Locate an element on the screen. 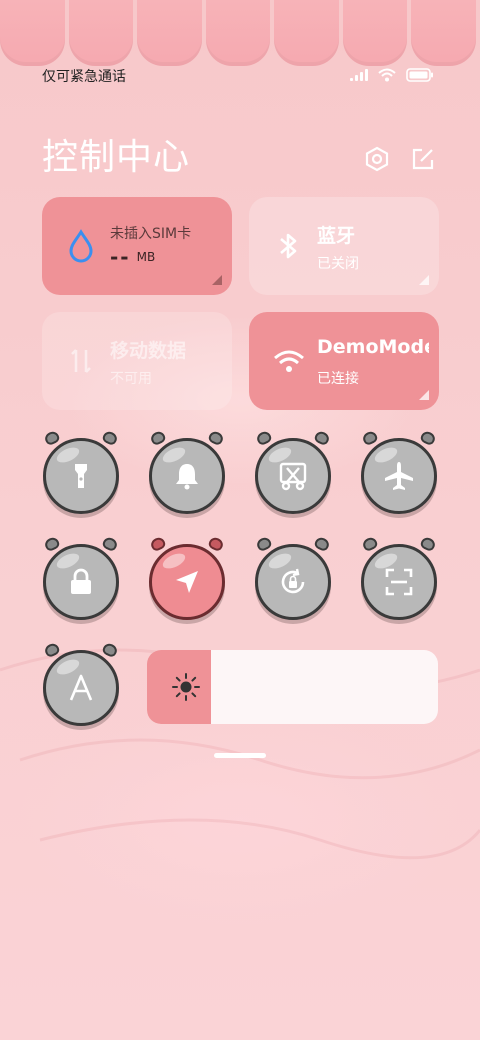 The height and width of the screenshot is (1040, 480). sim-tile-title: 未插入SIM卡 is located at coordinates (151, 234).